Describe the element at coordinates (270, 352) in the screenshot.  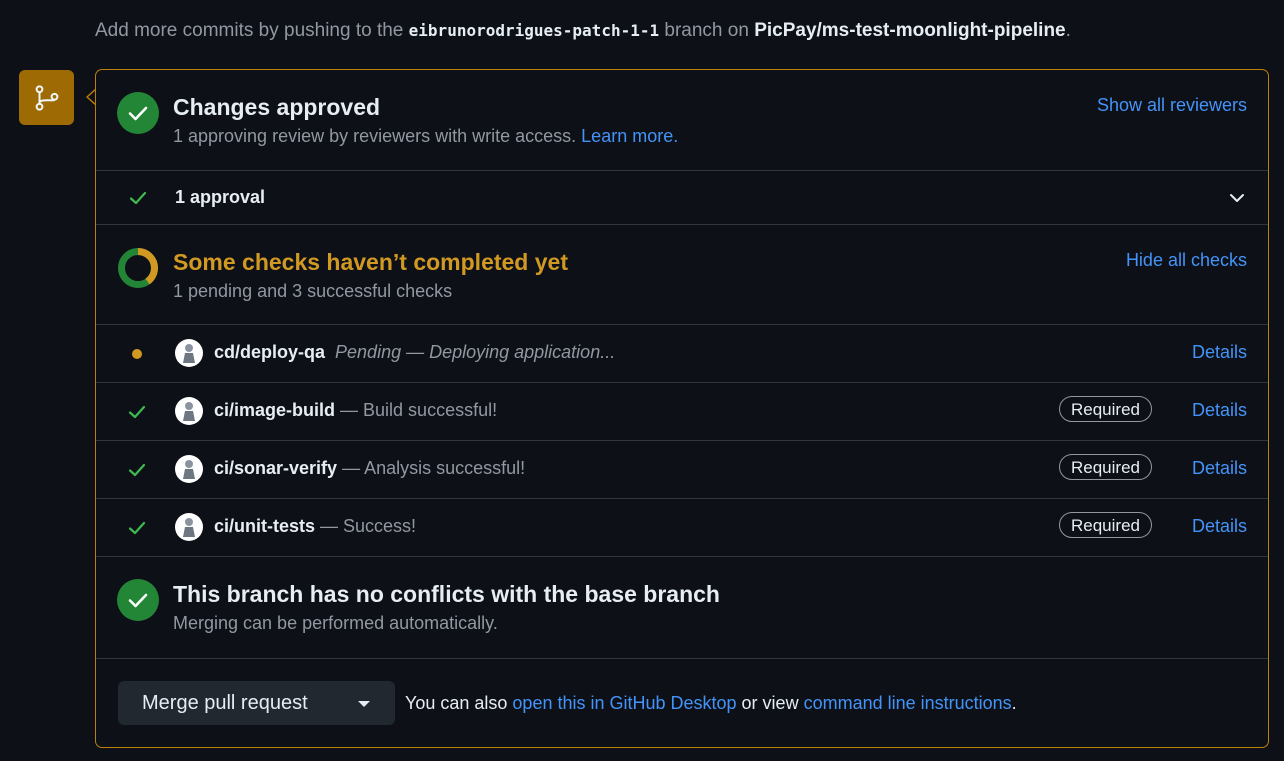
I see `check-name: cd/deploy-qa` at that location.